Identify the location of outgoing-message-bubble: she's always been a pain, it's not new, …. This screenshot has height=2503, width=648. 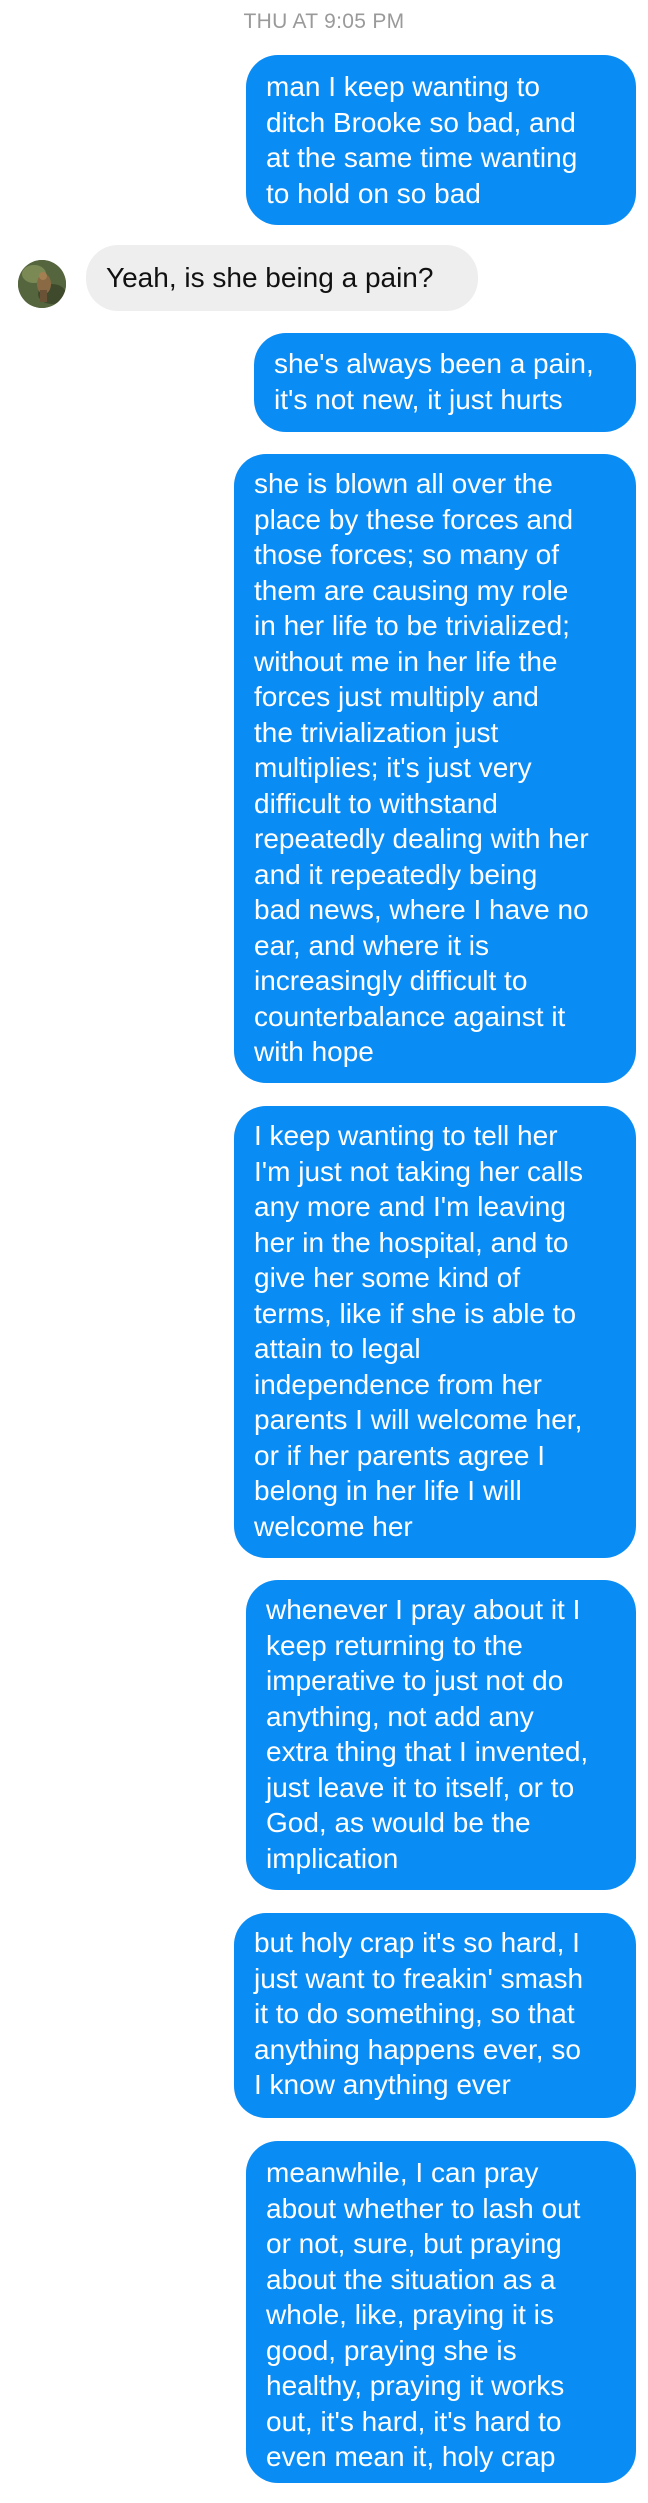
(445, 382).